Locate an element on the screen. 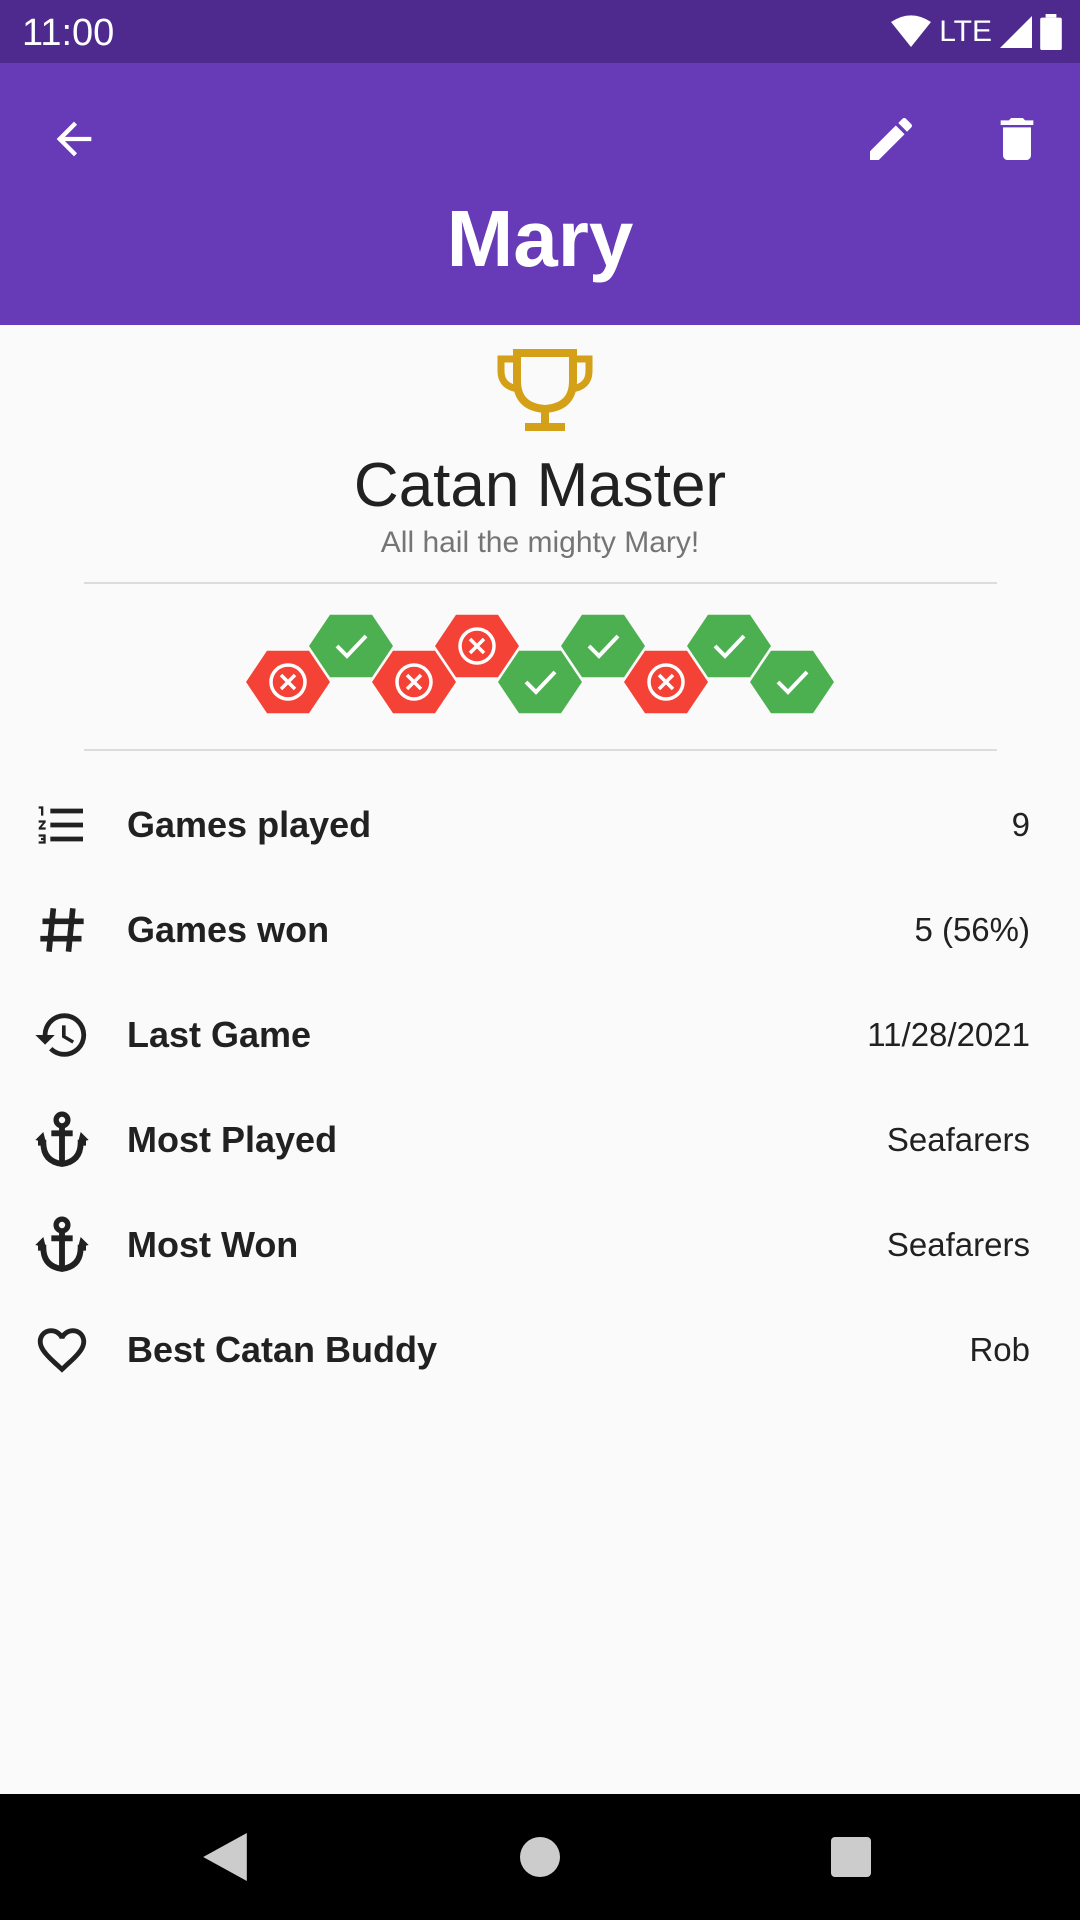  navigation-bar is located at coordinates (540, 1857).